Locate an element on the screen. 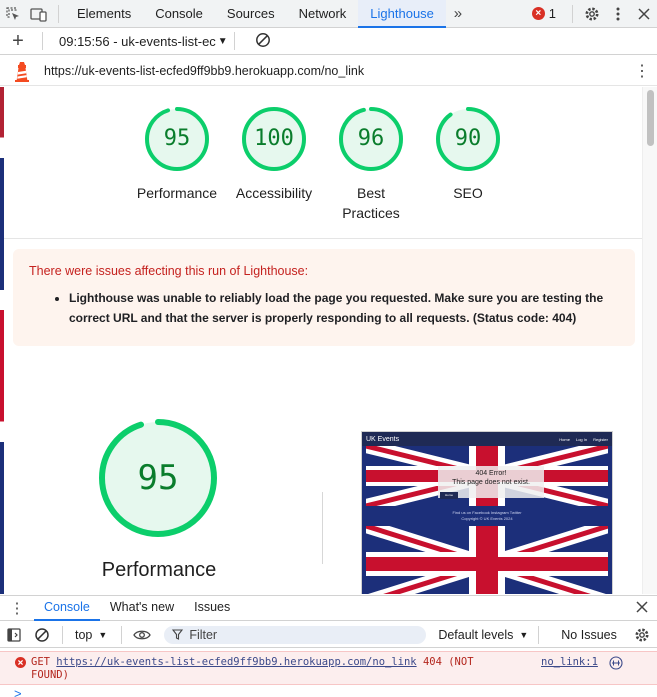  context-label: top is located at coordinates (84, 634).